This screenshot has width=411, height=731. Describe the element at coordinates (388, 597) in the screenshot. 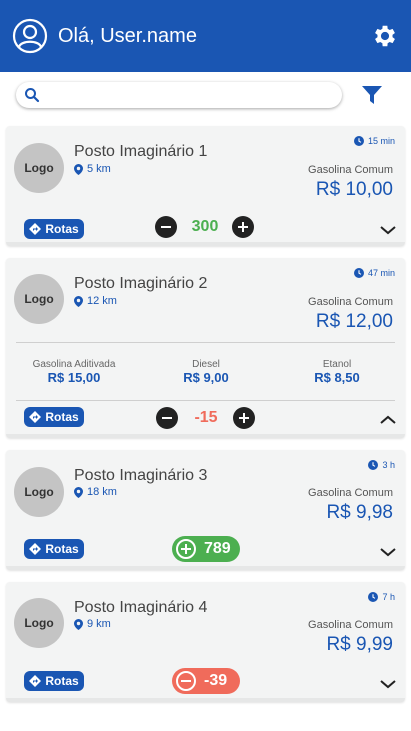

I see `time-value: 7 h` at that location.